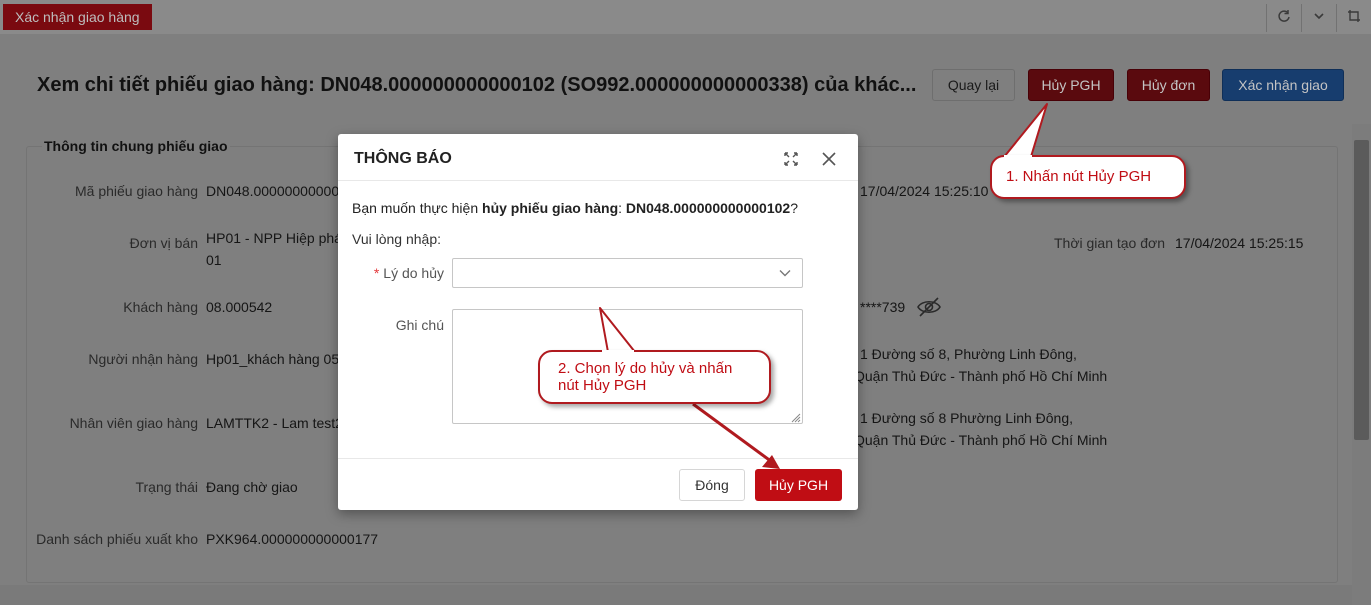 The height and width of the screenshot is (605, 1371). Describe the element at coordinates (160, 307) in the screenshot. I see `field-label-khach-hang: Khách hàng` at that location.